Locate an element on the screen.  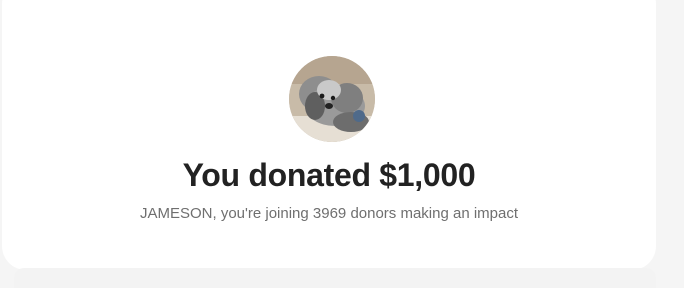
dog-photo-icon is located at coordinates (332, 99).